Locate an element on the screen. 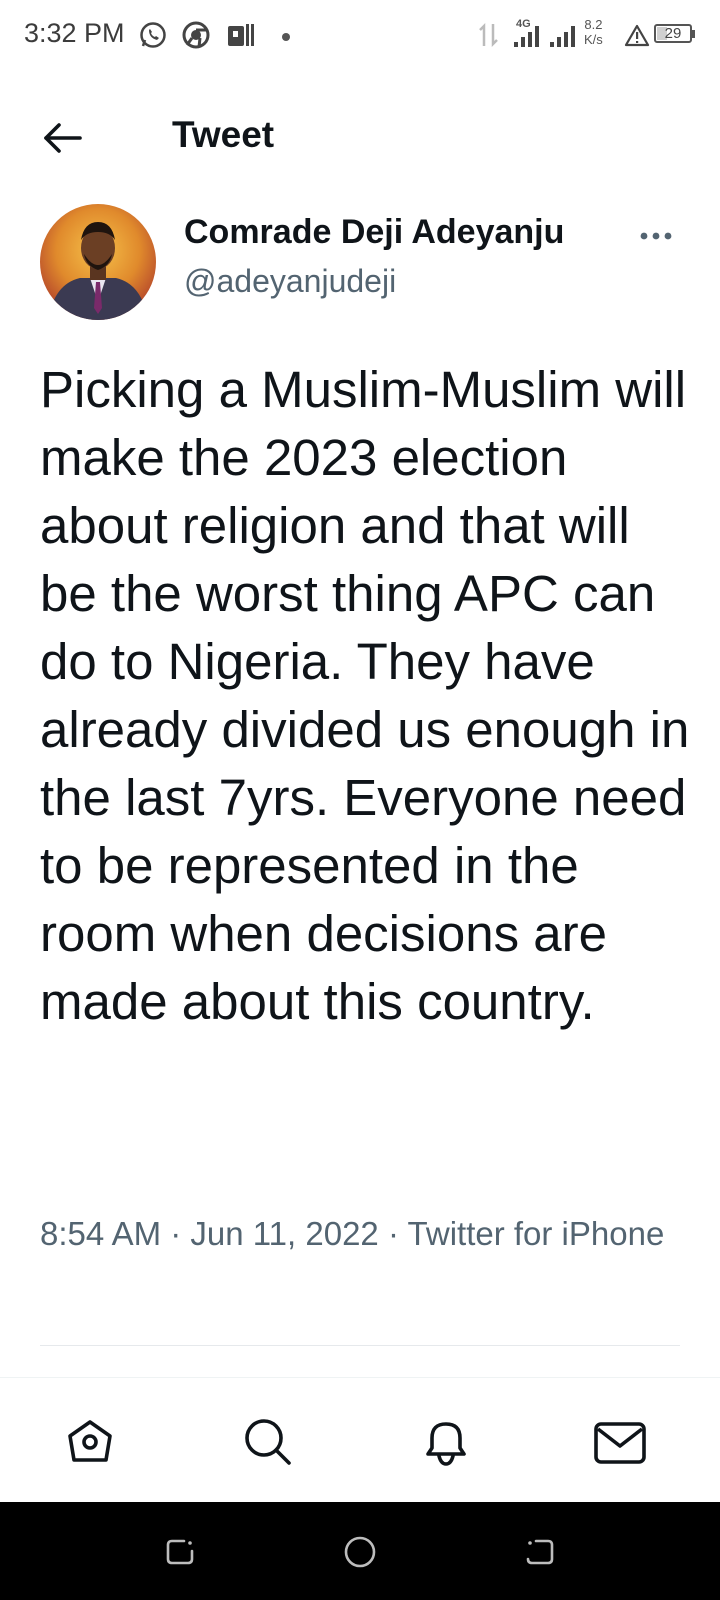 This screenshot has width=720, height=1600. speed-unit: K/s is located at coordinates (593, 39).